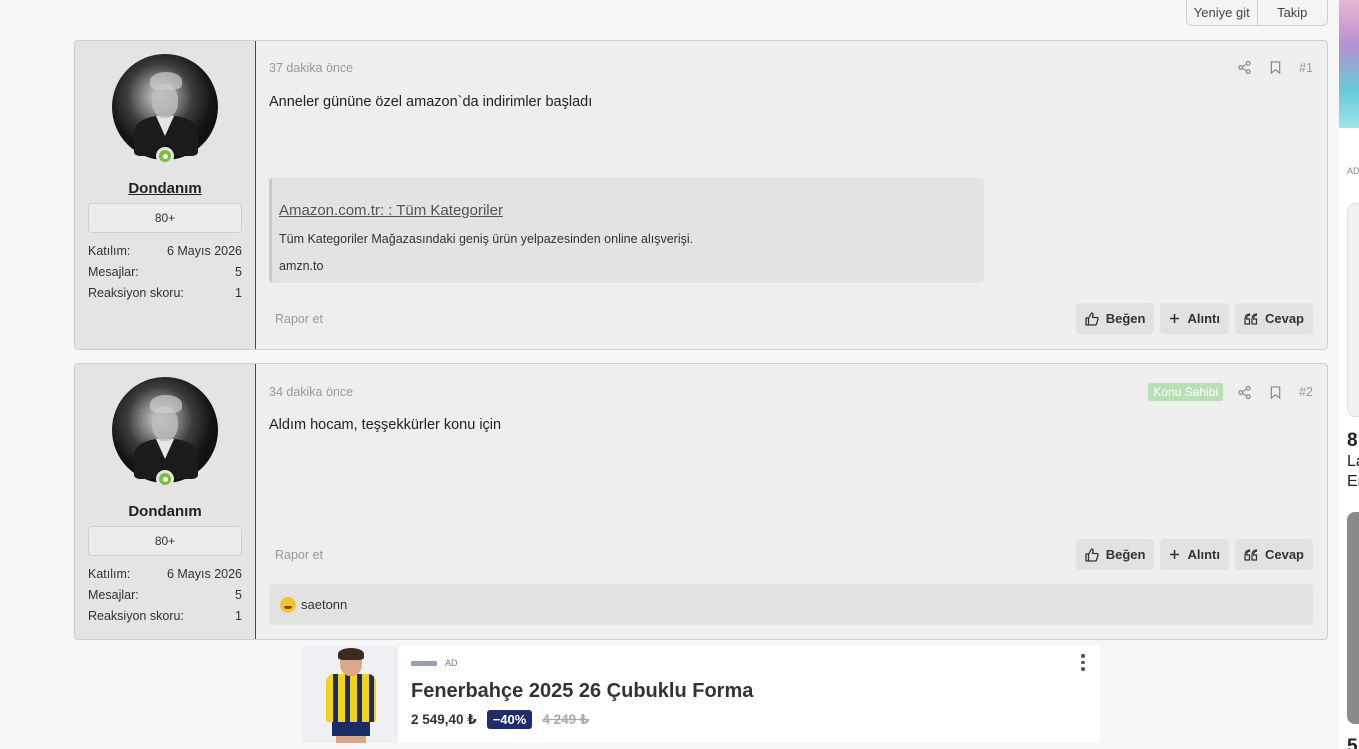  Describe the element at coordinates (1353, 171) in the screenshot. I see `sidebar-ad-tag: AD` at that location.